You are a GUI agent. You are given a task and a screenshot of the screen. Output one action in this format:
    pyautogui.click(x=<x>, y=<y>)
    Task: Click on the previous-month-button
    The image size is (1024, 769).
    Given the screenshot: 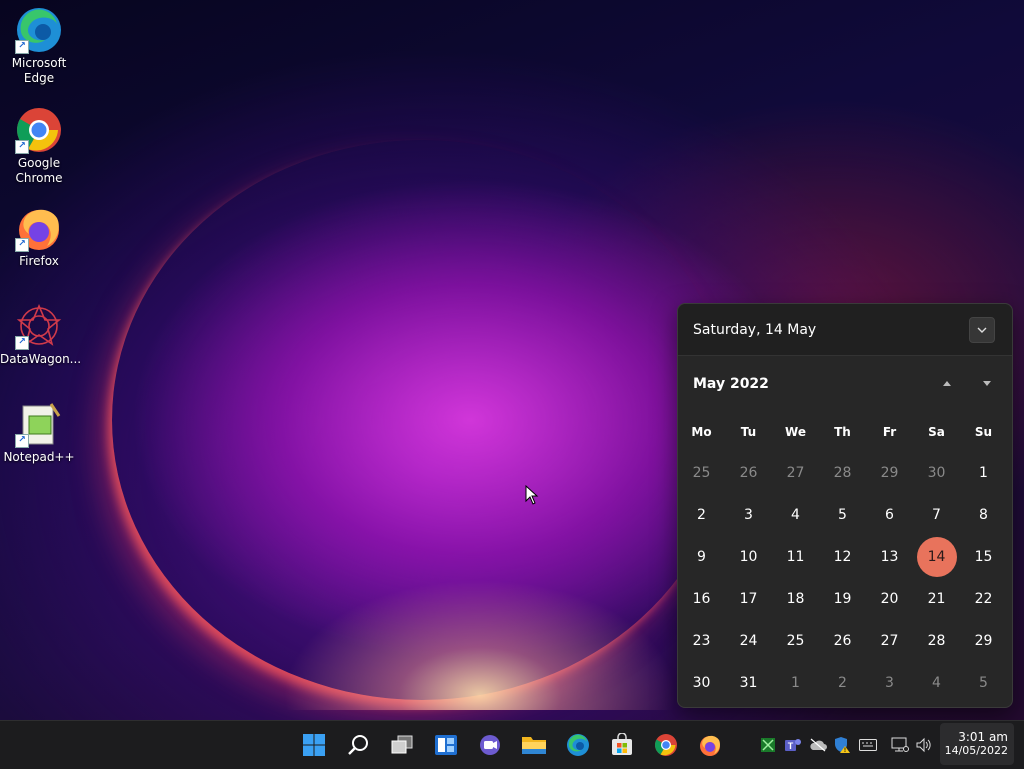 What is the action you would take?
    pyautogui.click(x=947, y=383)
    